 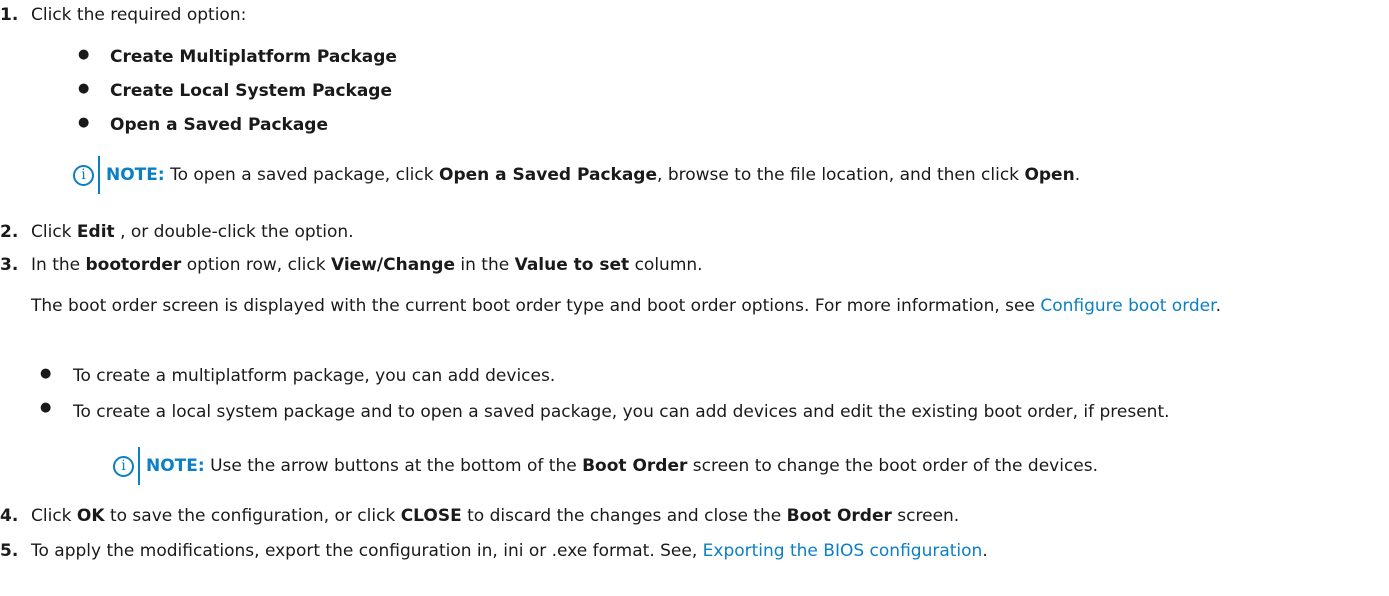 I want to click on option-label: Create Multiplatform Package, so click(x=253, y=57).